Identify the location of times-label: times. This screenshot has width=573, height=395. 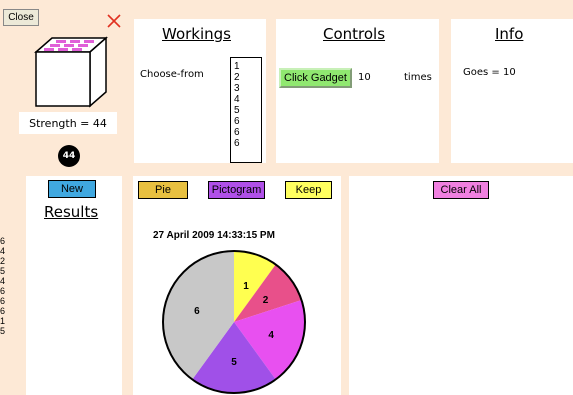
(418, 77).